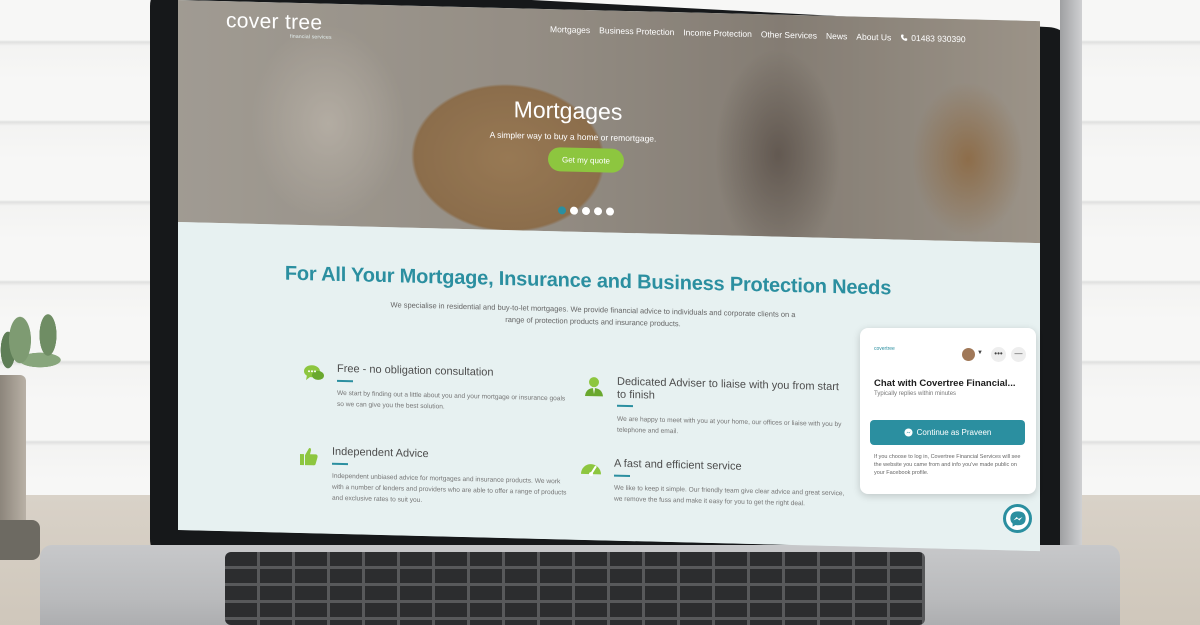  I want to click on plant-base, so click(20, 540).